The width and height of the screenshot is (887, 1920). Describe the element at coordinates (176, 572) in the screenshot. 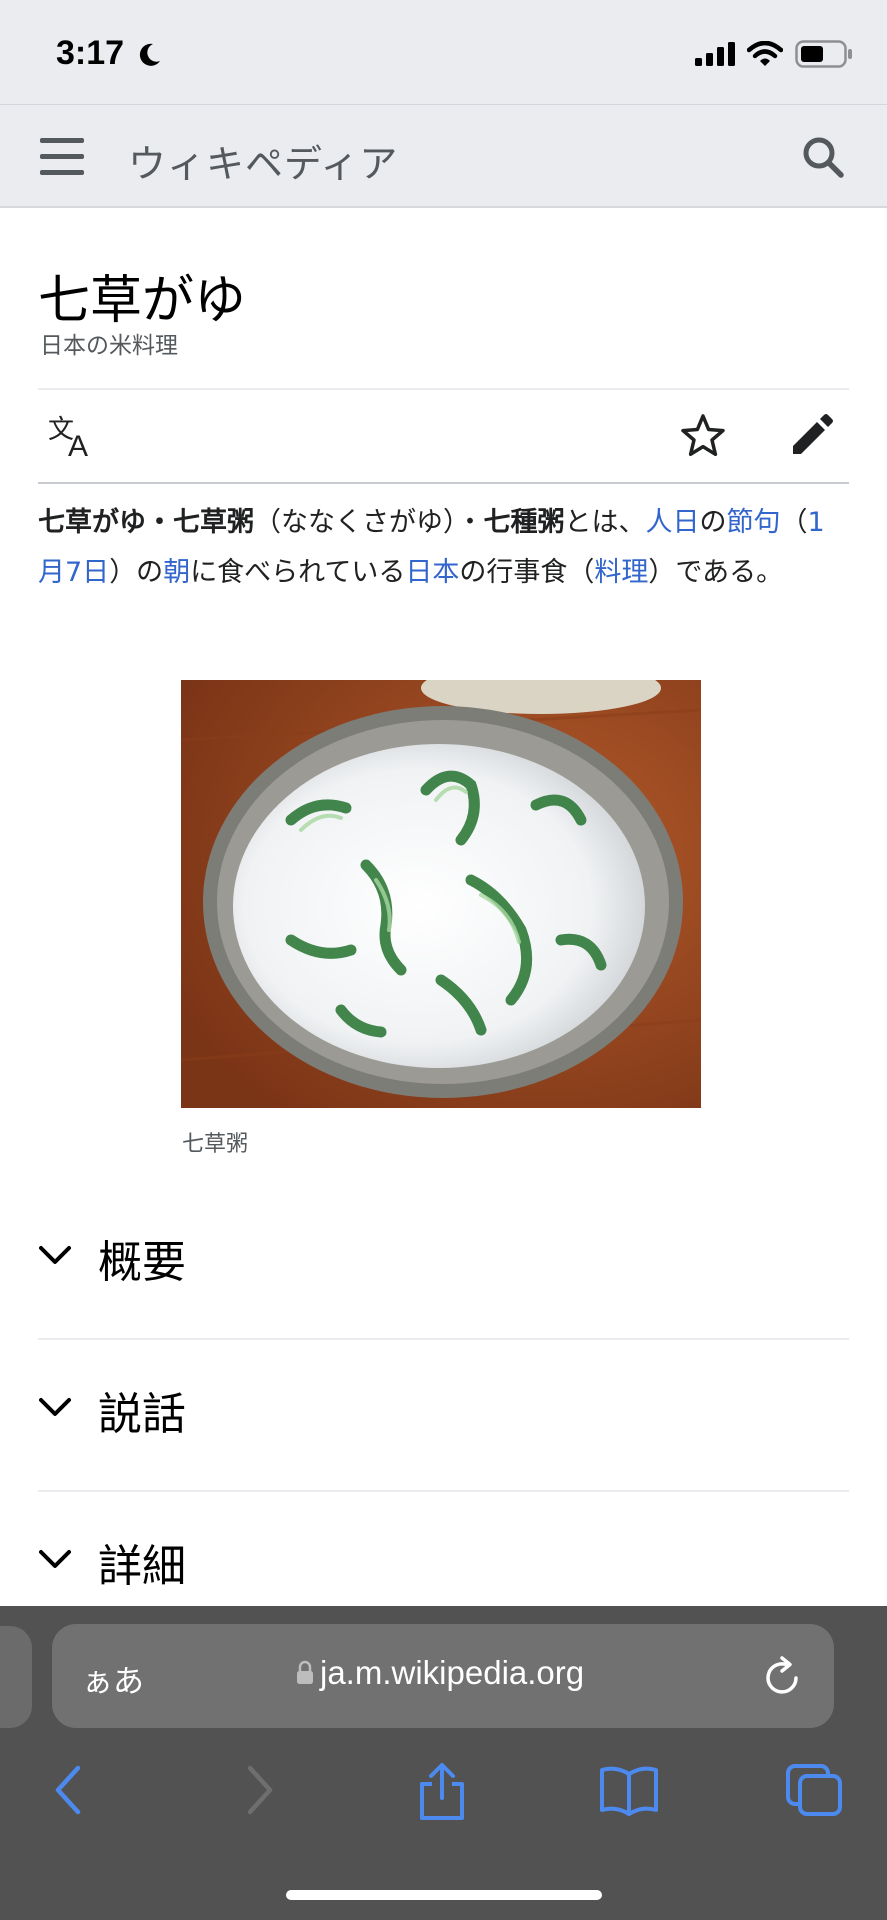

I see `article-link: 朝` at that location.